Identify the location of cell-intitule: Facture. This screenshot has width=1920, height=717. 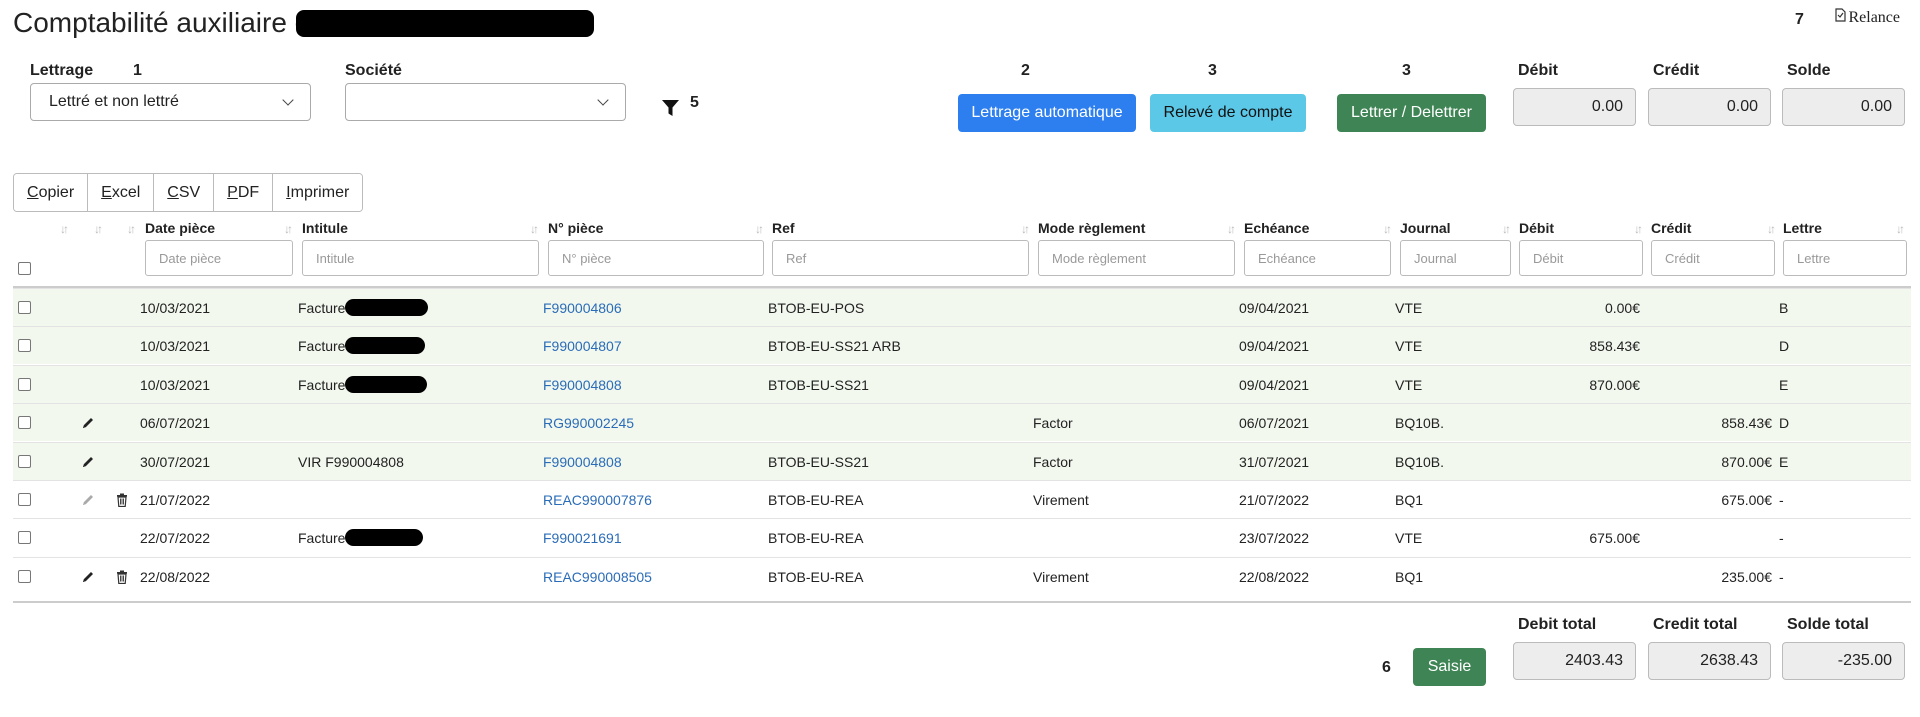
(322, 308).